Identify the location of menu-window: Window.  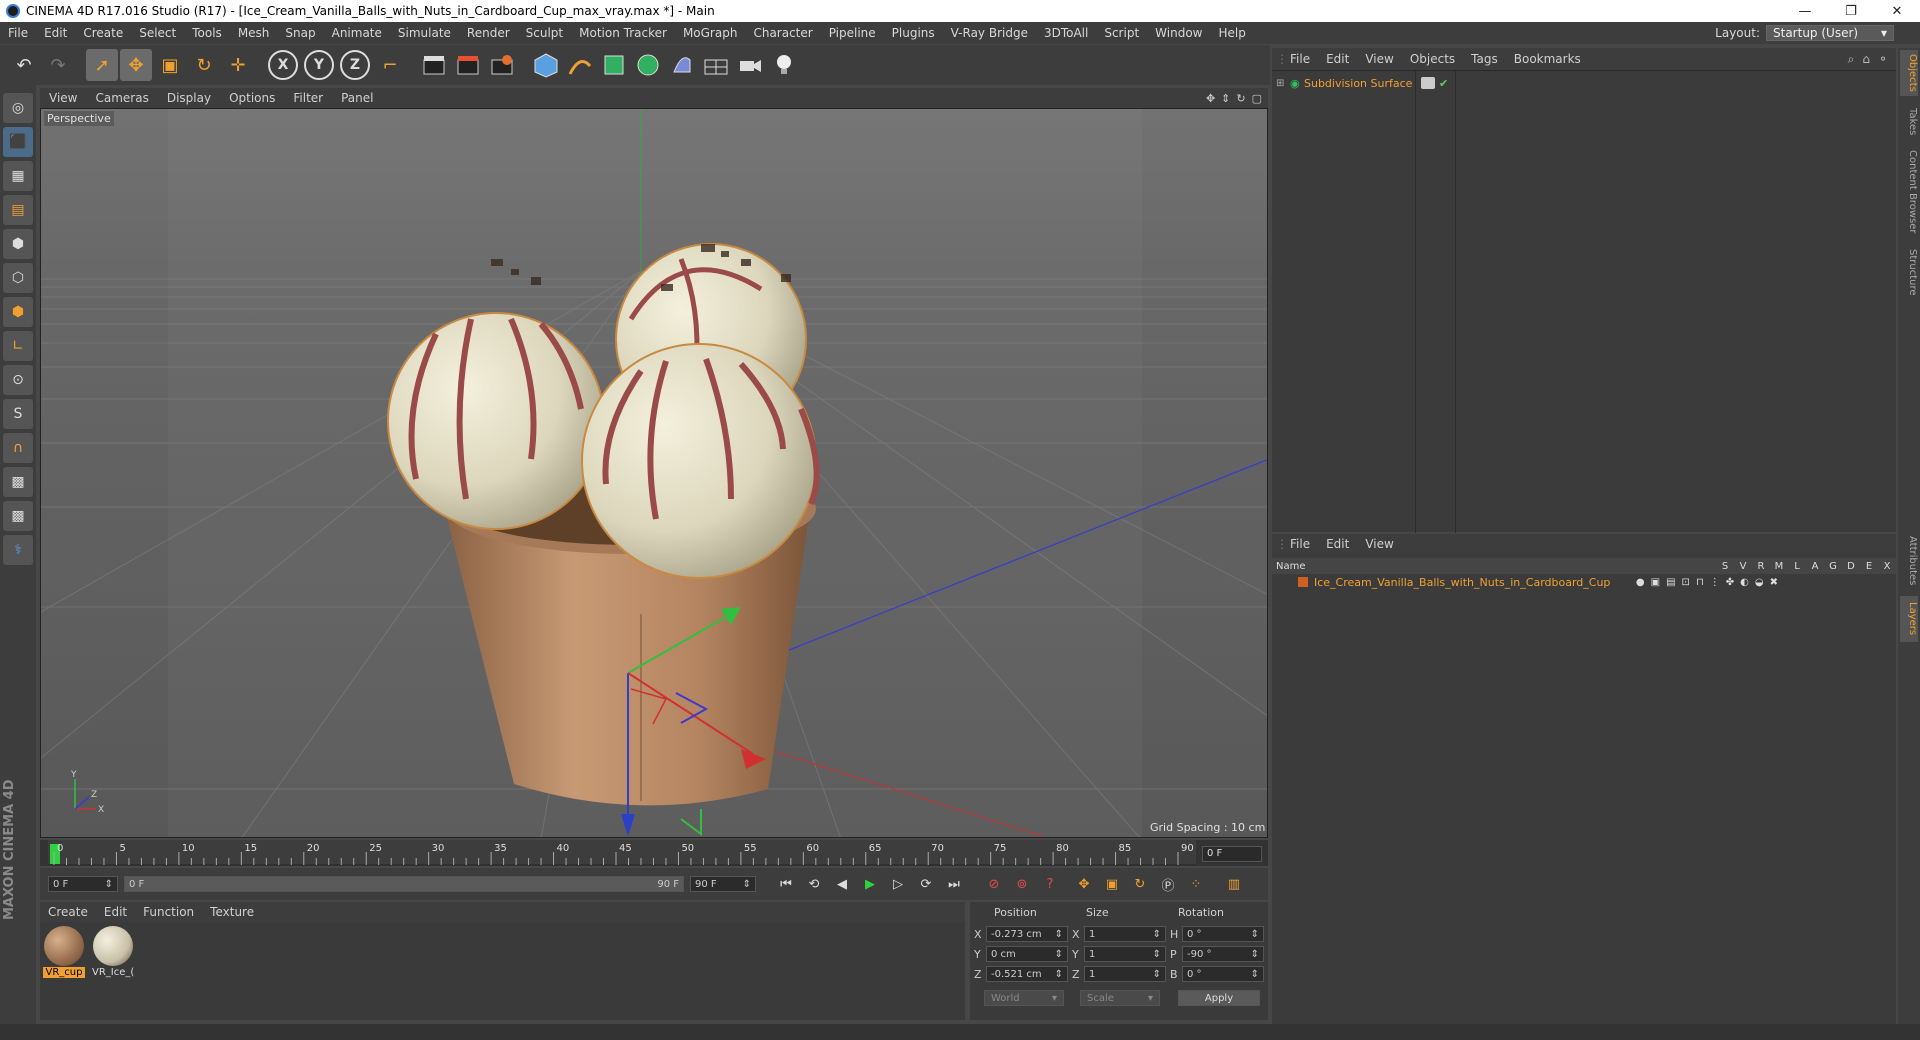
(1178, 33).